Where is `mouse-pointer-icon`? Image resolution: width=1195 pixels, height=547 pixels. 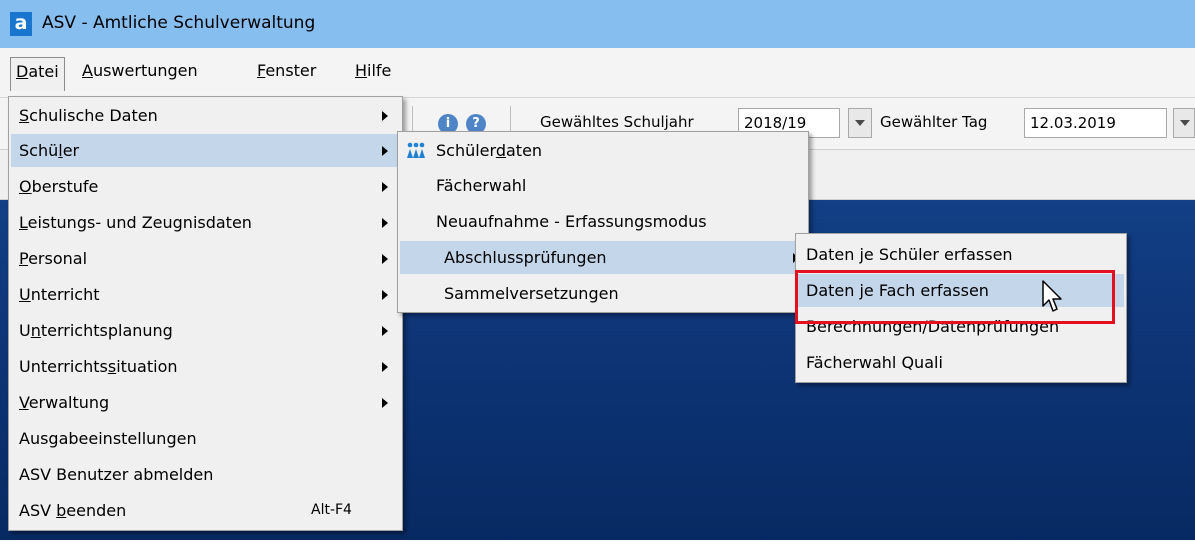
mouse-pointer-icon is located at coordinates (1052, 296).